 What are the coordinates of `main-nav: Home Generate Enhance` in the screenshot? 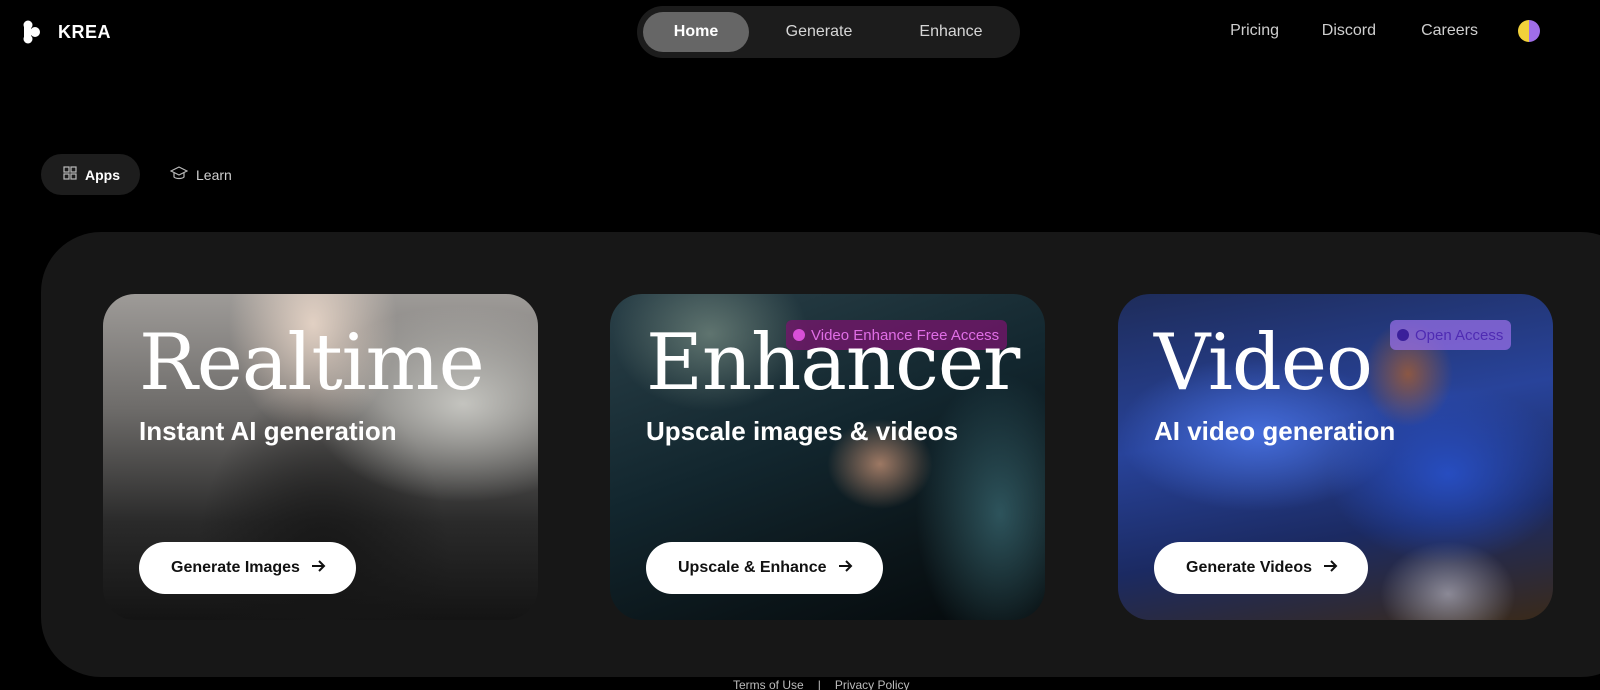 It's located at (828, 32).